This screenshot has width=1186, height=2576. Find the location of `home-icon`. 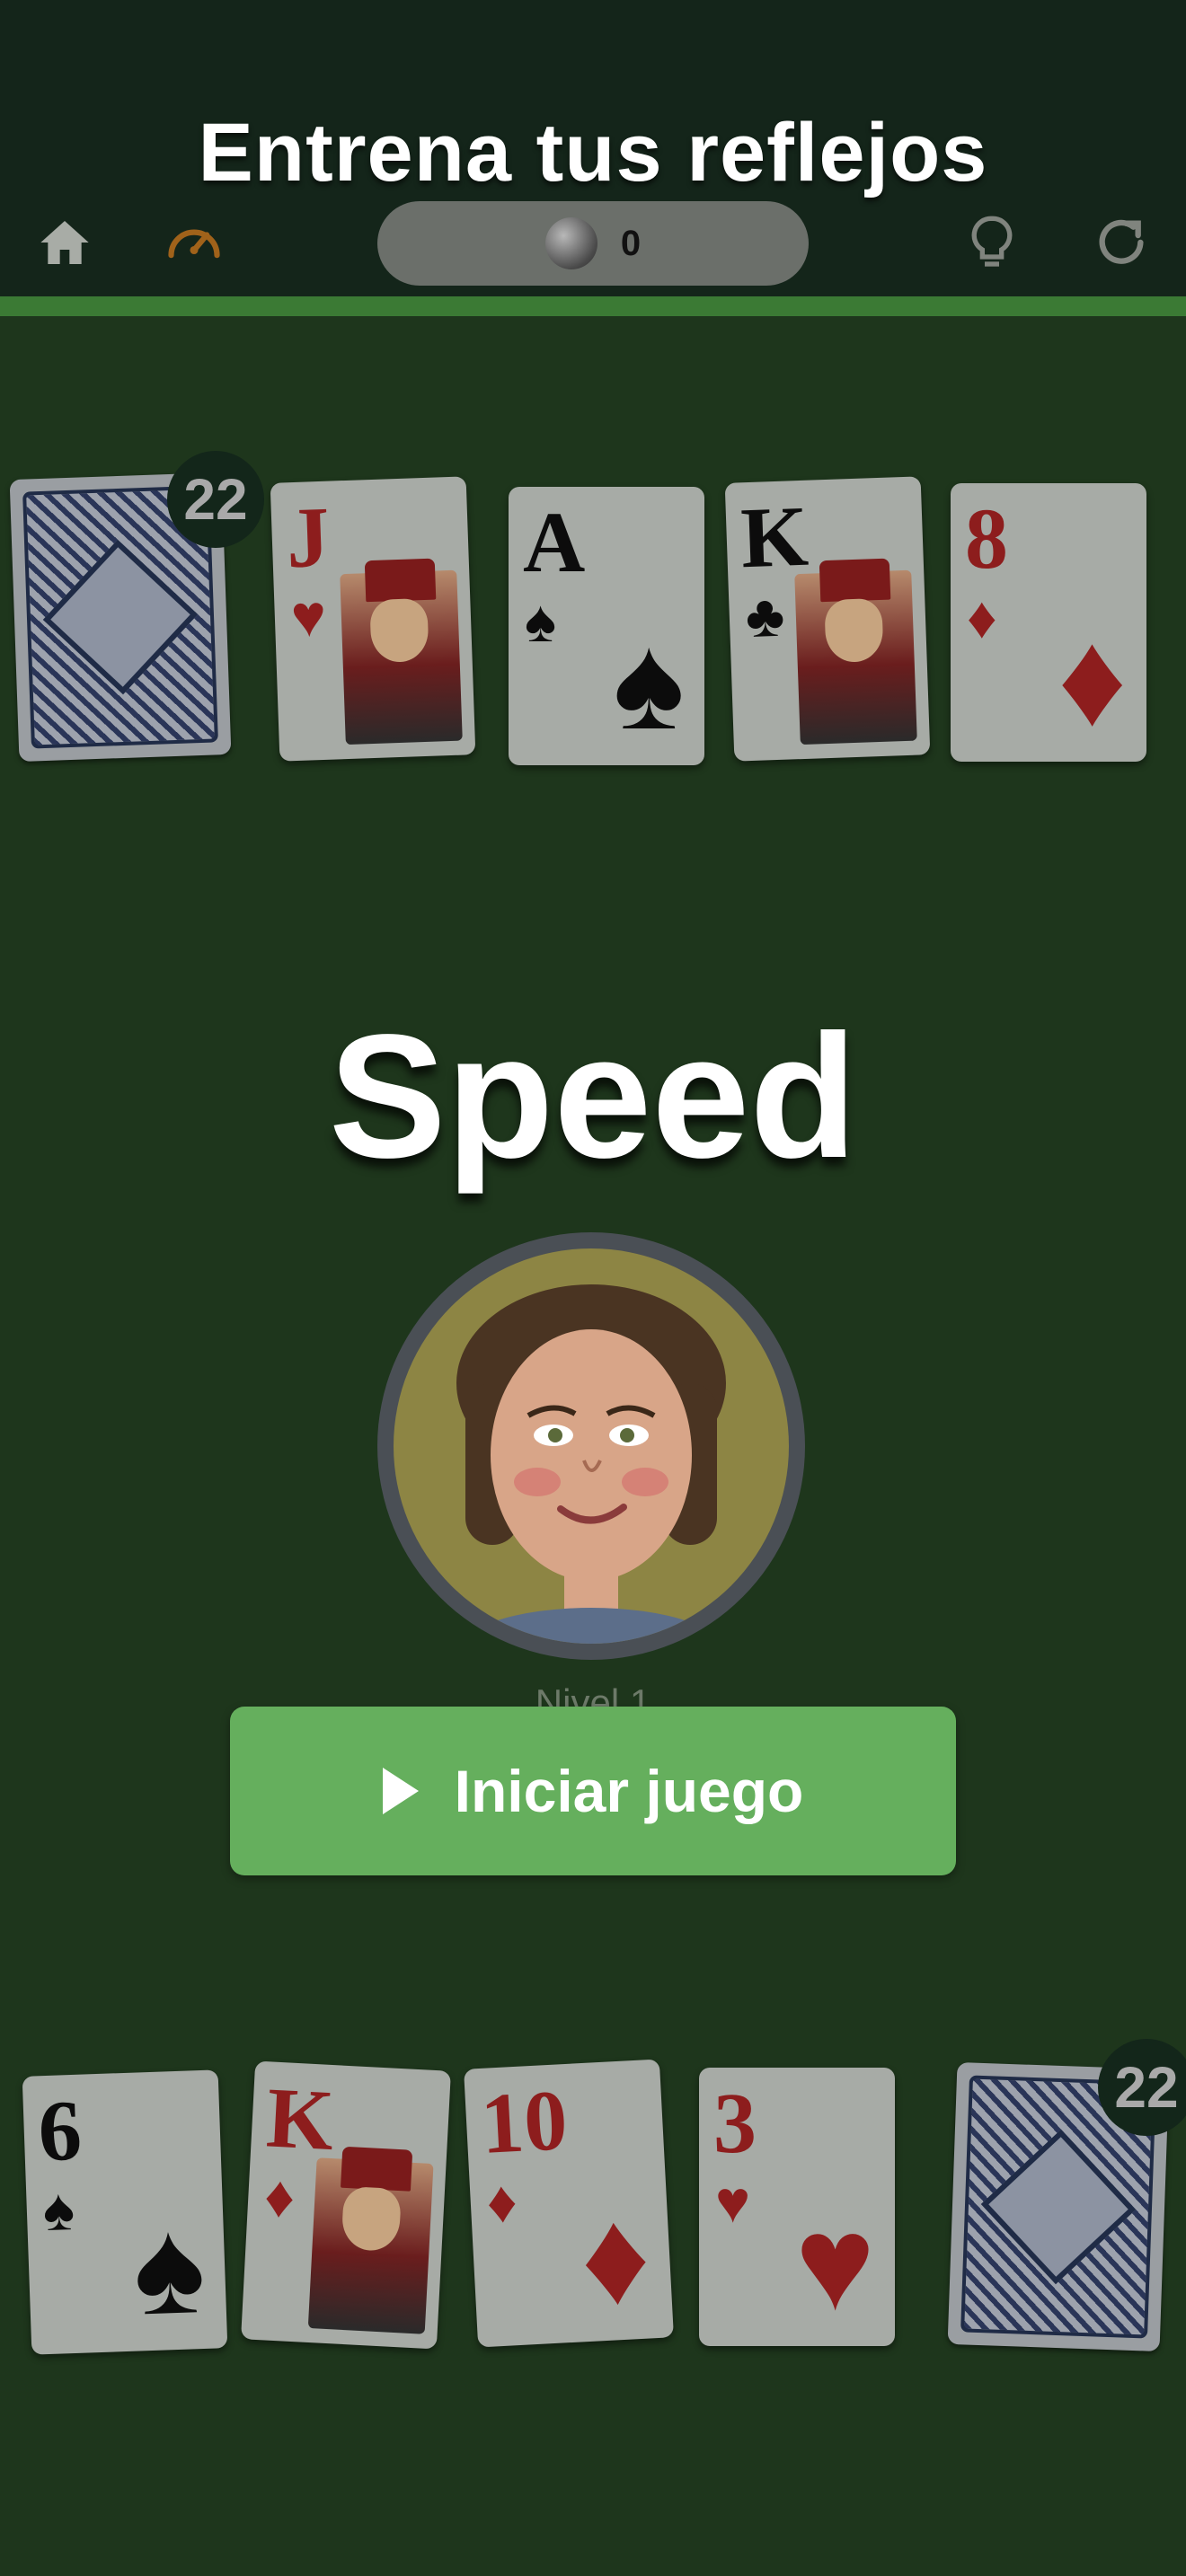

home-icon is located at coordinates (64, 242).